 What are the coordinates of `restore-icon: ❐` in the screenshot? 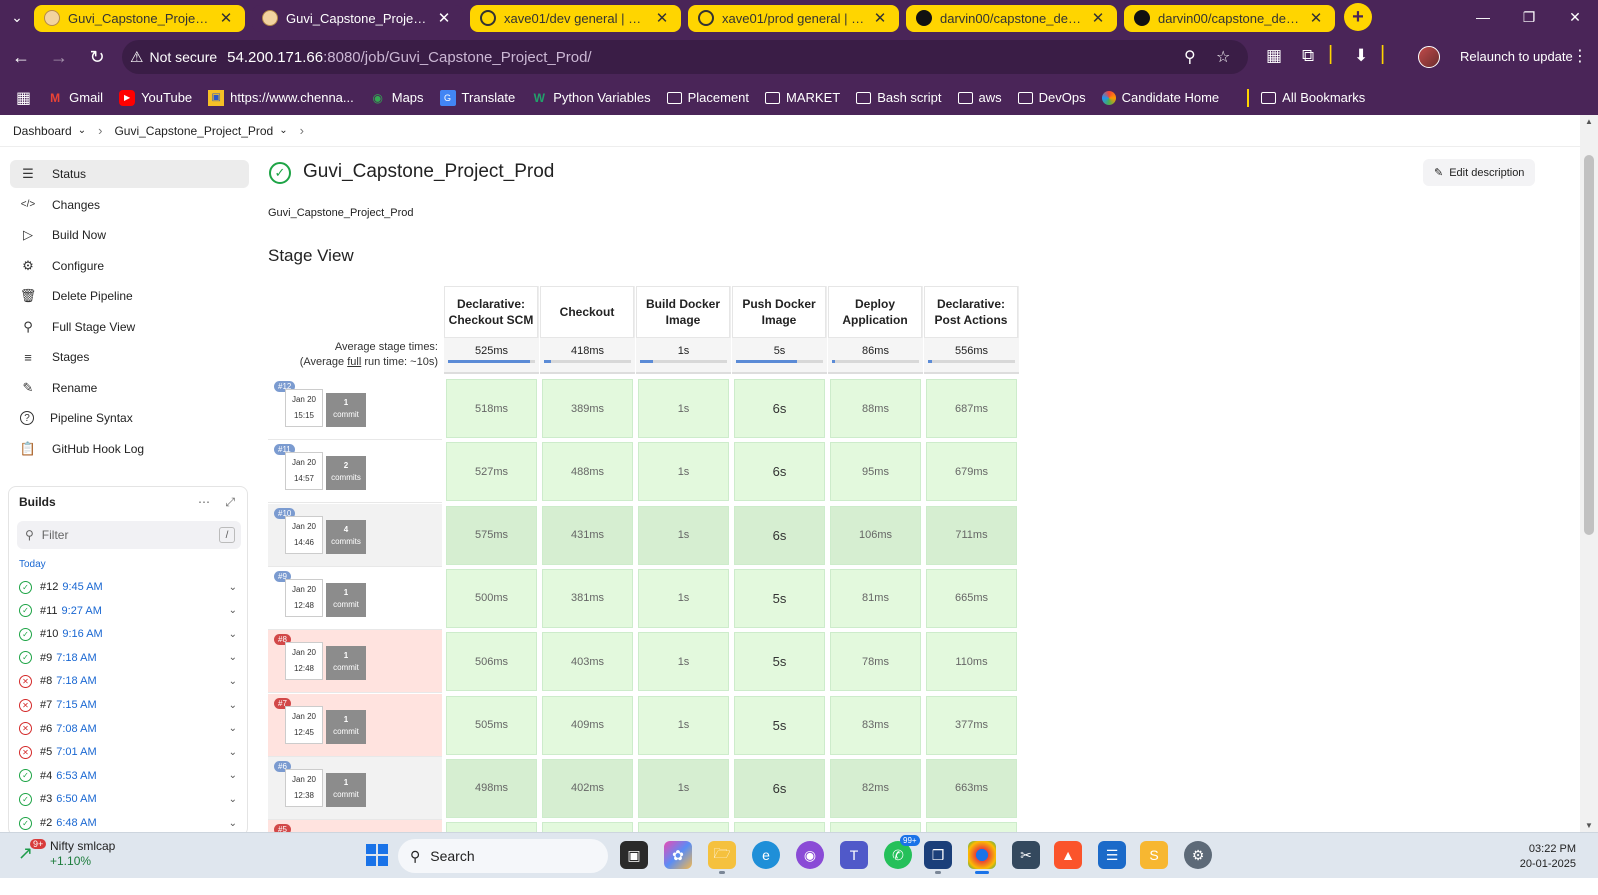 It's located at (1529, 17).